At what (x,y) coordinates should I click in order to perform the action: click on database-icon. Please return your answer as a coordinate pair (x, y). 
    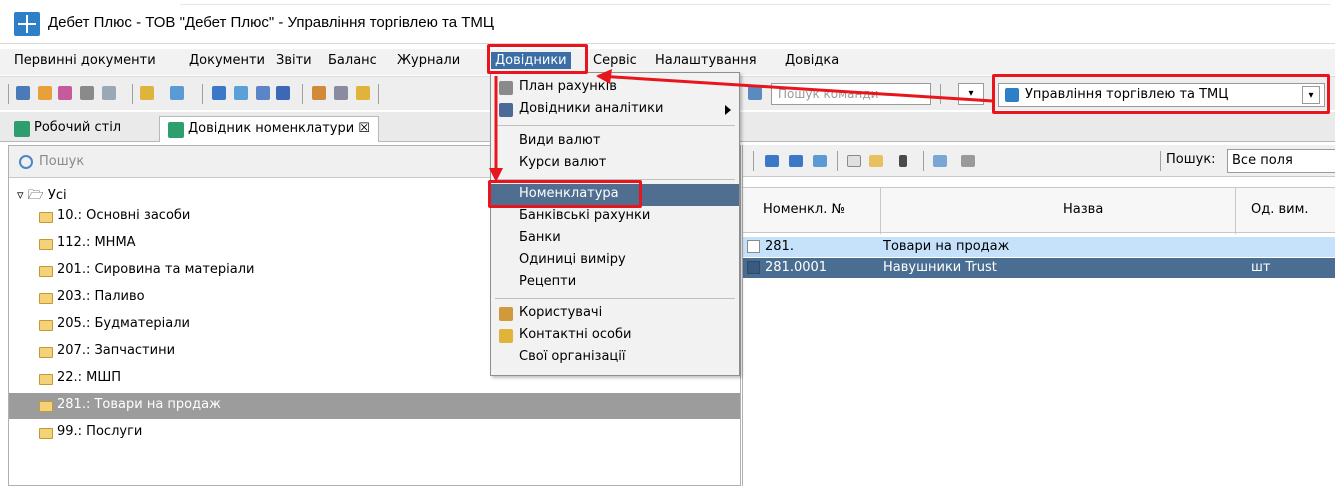
    Looking at the image, I should click on (23, 93).